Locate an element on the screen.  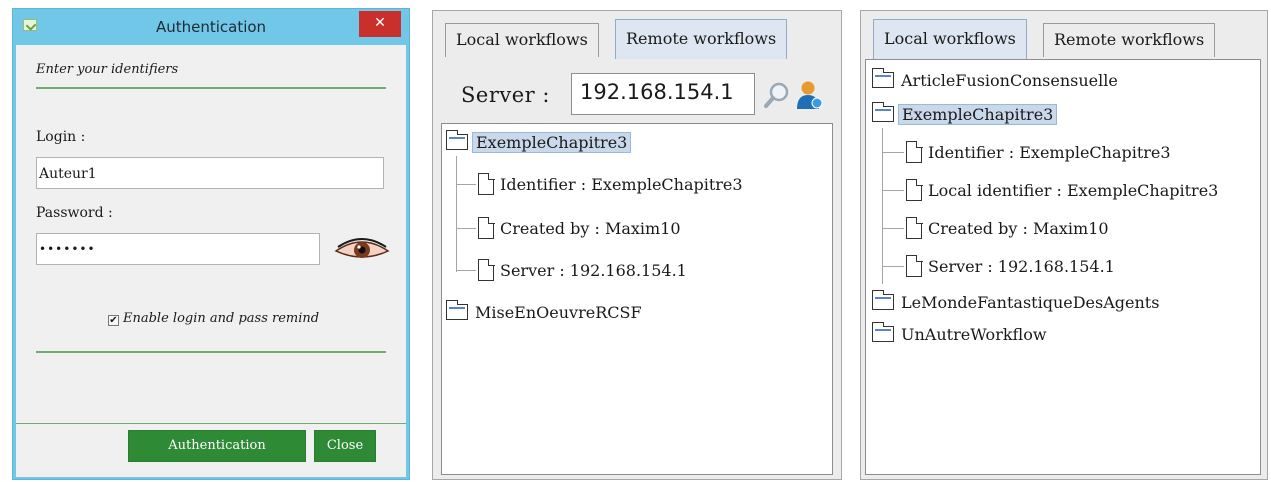
user-icon is located at coordinates (810, 95).